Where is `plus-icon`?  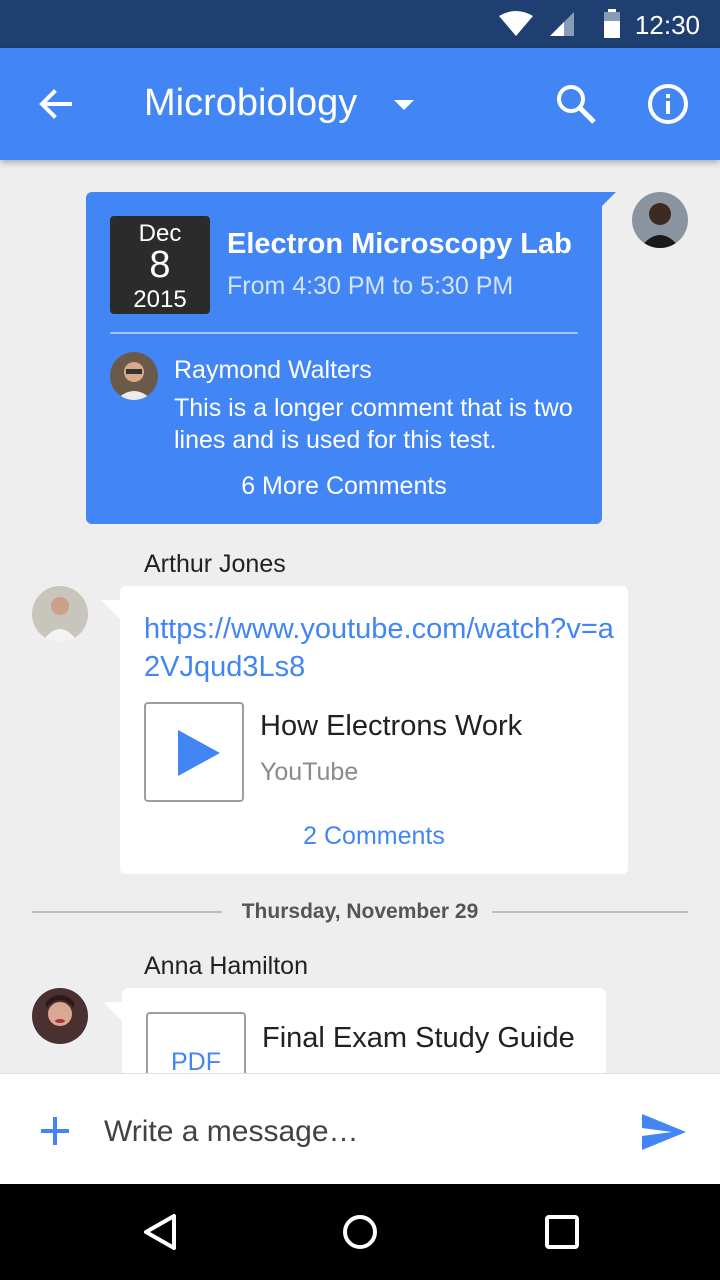 plus-icon is located at coordinates (55, 1131).